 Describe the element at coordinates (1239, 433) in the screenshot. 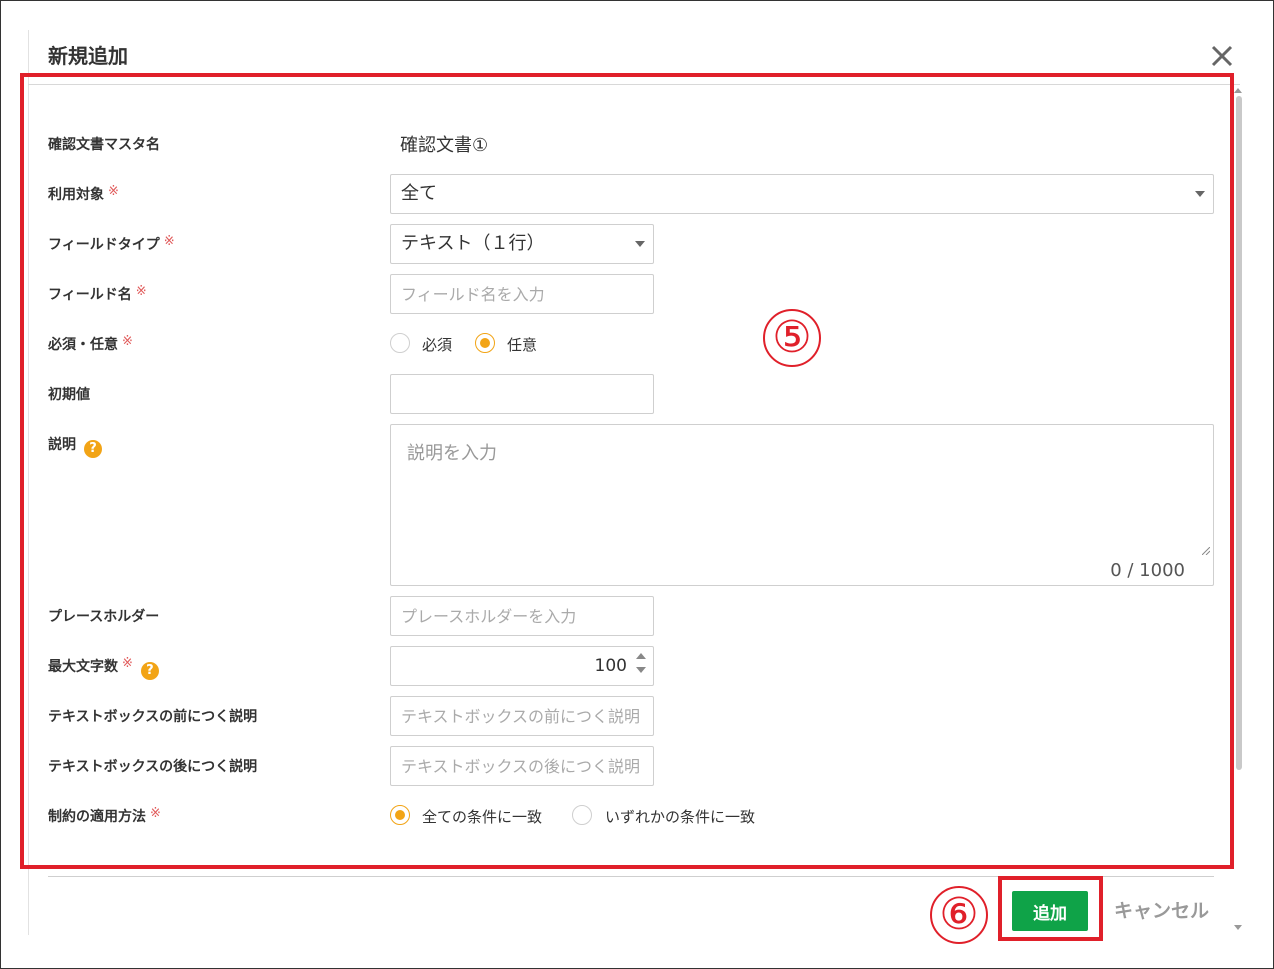

I see `scrollbar-thumb` at that location.